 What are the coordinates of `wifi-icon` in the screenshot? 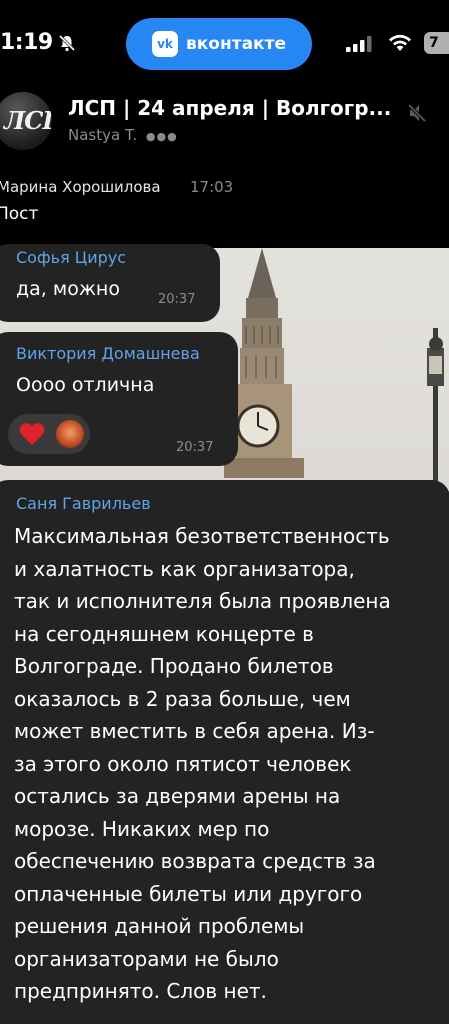 It's located at (400, 42).